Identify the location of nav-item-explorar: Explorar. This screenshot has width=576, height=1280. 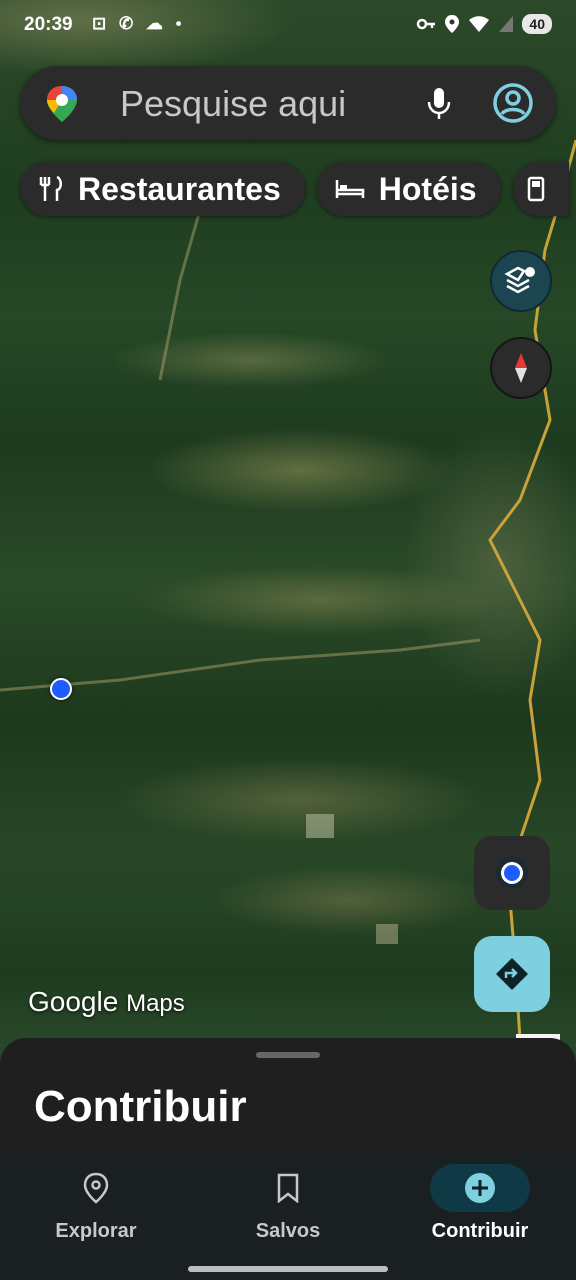
(96, 1209).